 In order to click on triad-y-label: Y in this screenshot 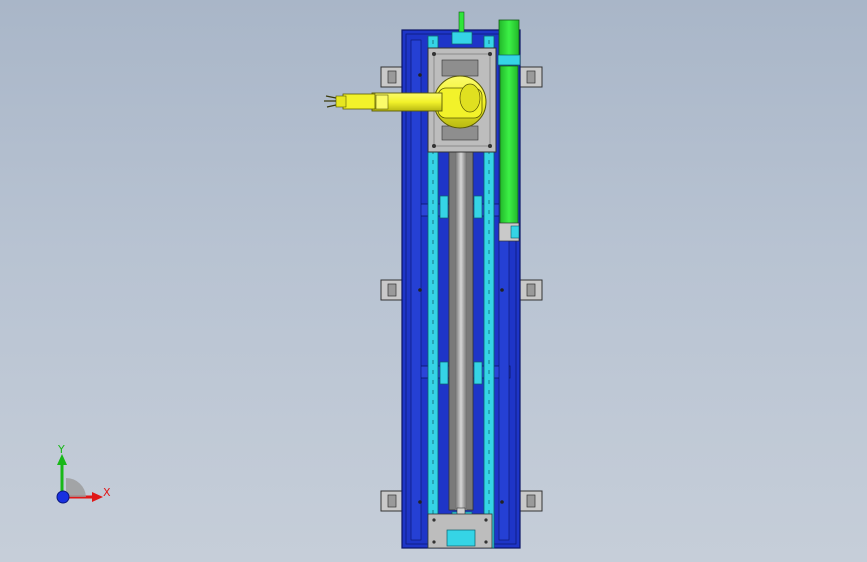, I will do `click(61, 449)`.